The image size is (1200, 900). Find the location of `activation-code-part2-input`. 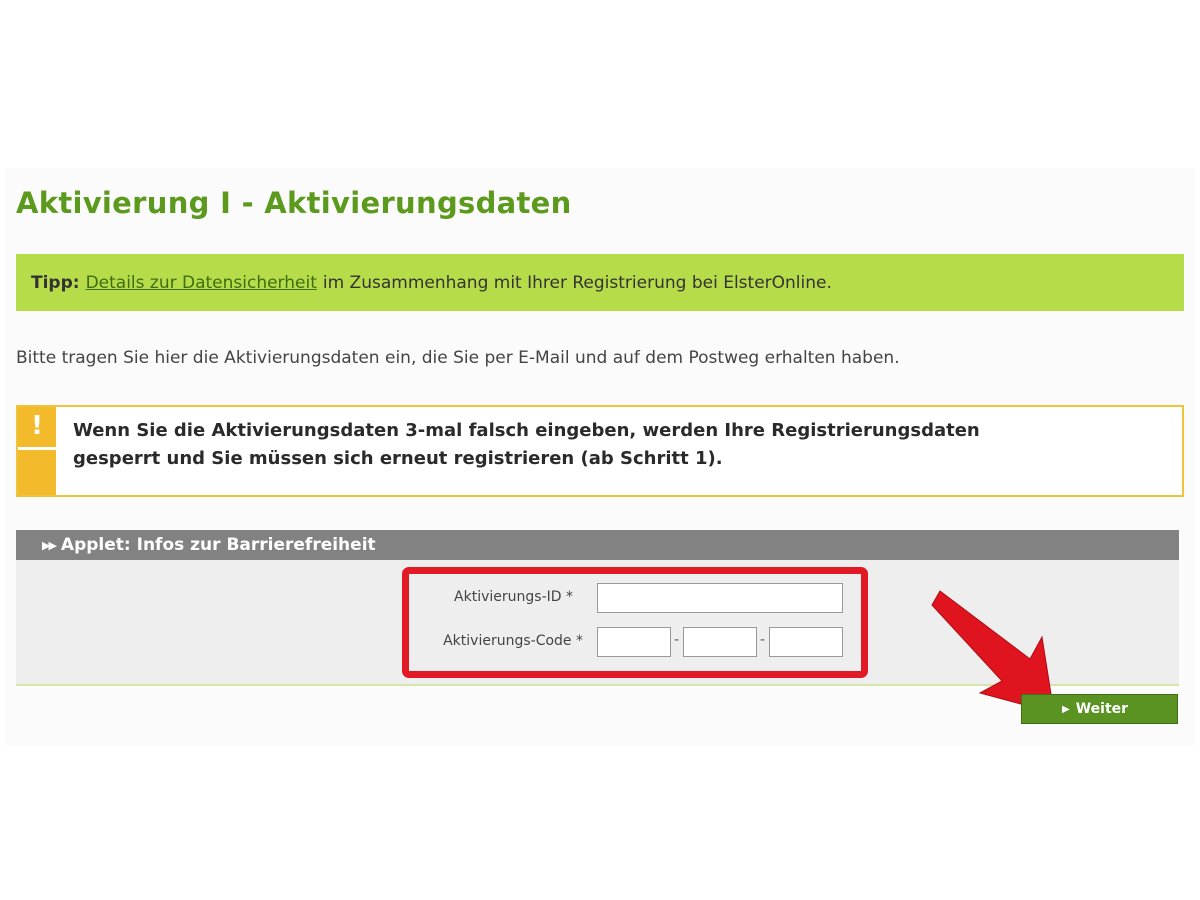

activation-code-part2-input is located at coordinates (720, 642).